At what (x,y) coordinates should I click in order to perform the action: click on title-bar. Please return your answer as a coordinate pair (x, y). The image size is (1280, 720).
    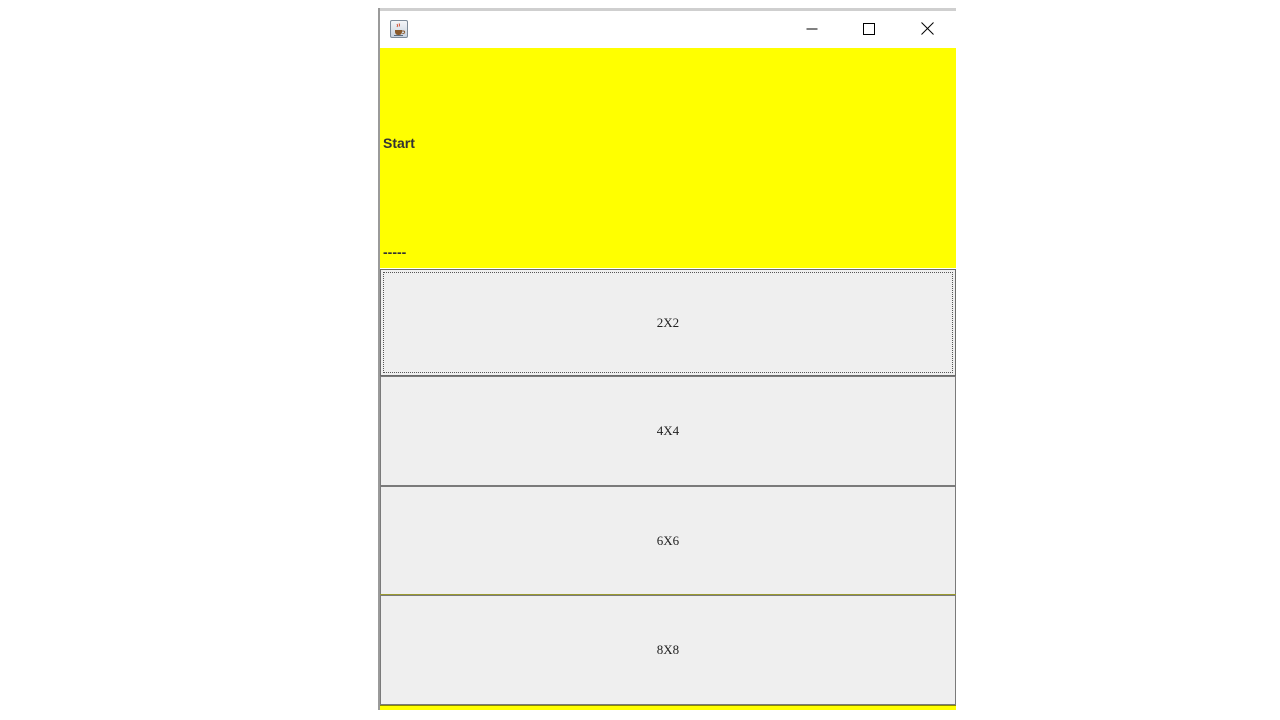
    Looking at the image, I should click on (668, 29).